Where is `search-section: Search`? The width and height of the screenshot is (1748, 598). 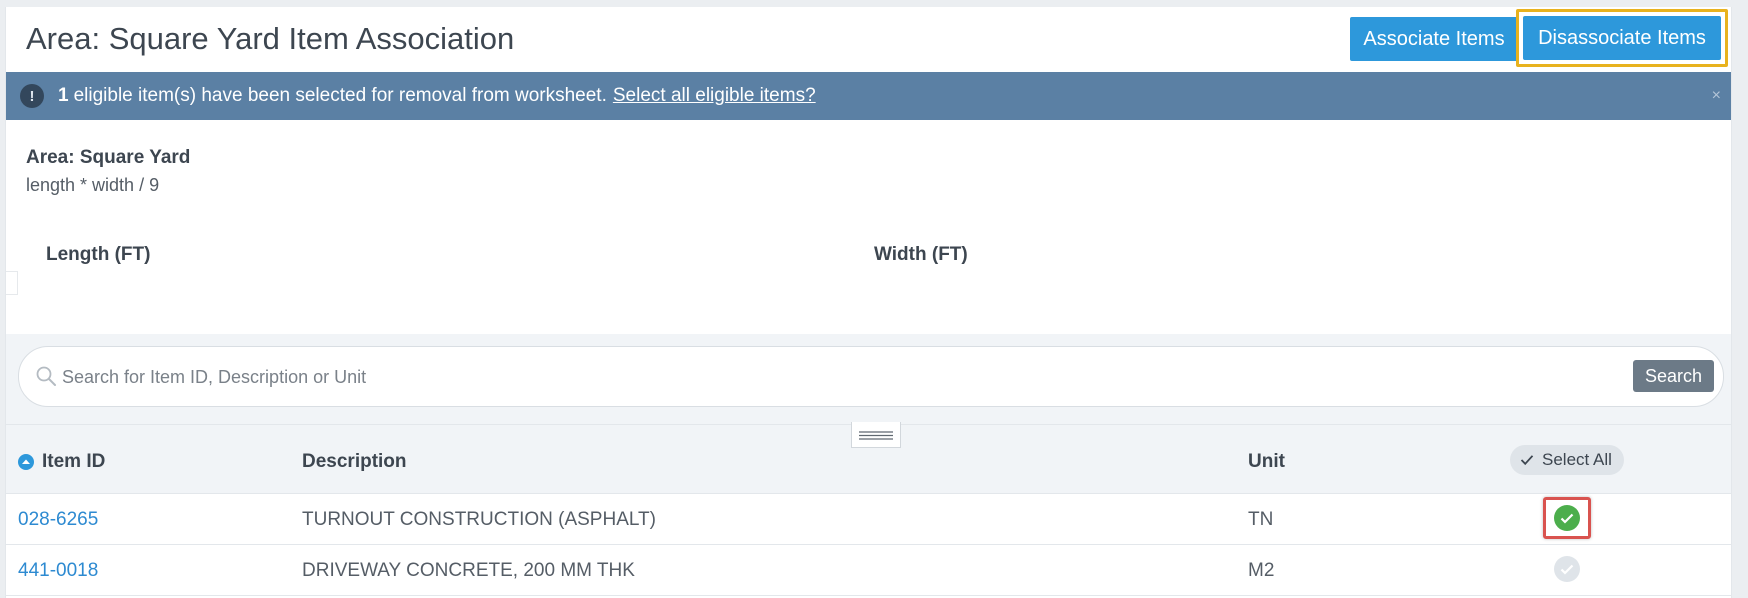 search-section: Search is located at coordinates (868, 379).